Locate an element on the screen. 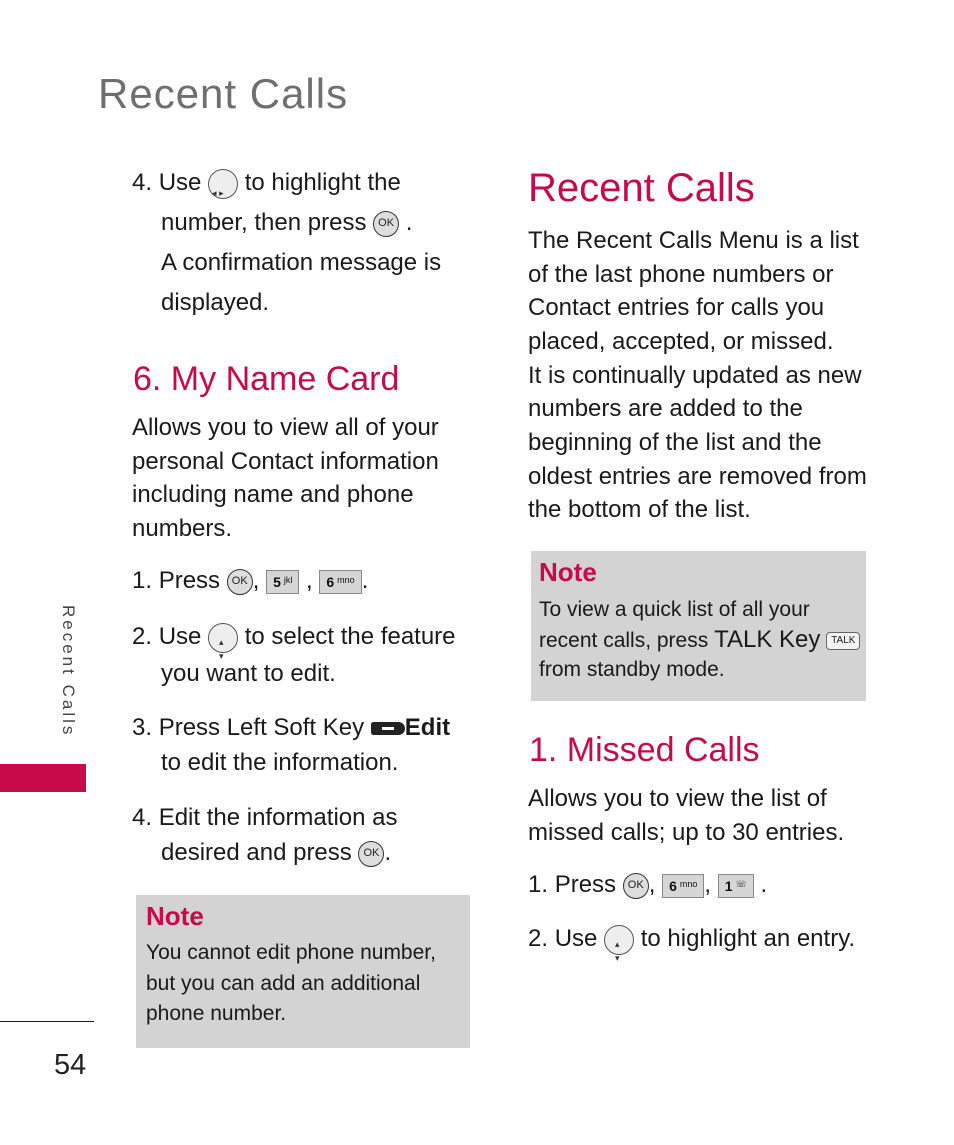 This screenshot has width=954, height=1145. missed-calls-step1: 1. Press OK, 6 mno, 1 ☏ . is located at coordinates (647, 885).